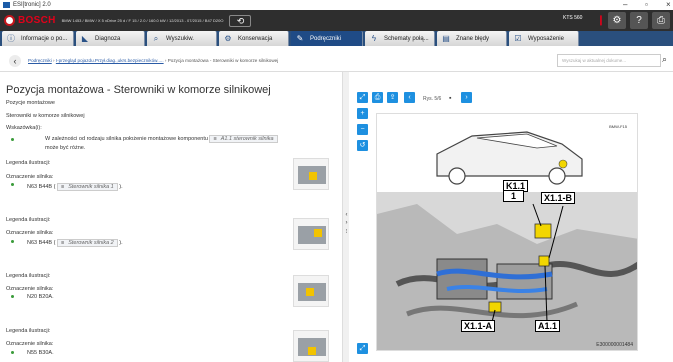 Image resolution: width=673 pixels, height=362 pixels. I want to click on maximize-icon: ▫, so click(646, 5).